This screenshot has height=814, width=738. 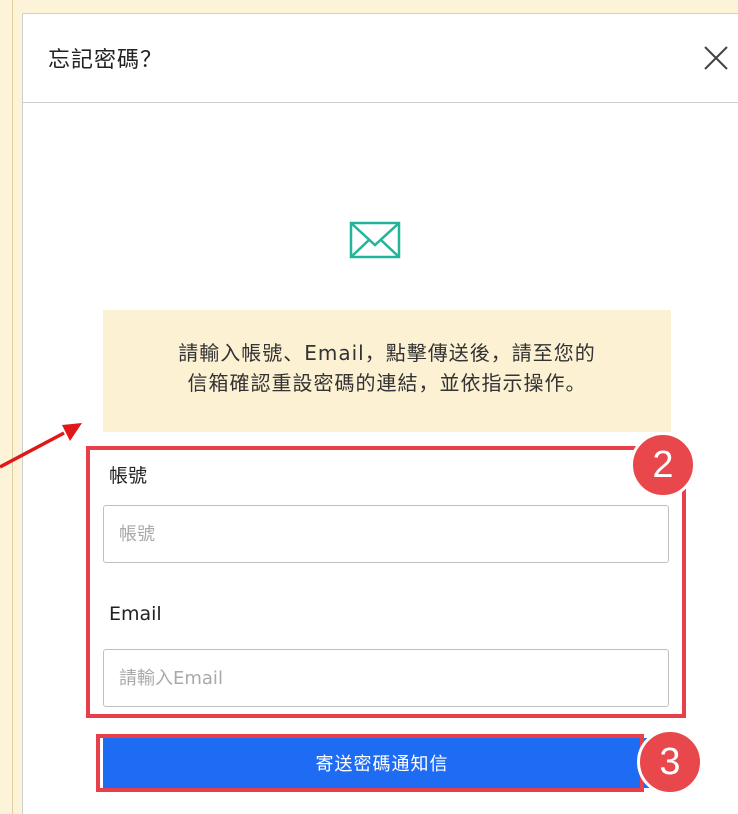 What do you see at coordinates (387, 383) in the screenshot?
I see `notice-line-2: 信箱確認重設密碼的連結，並依指示操作。` at bounding box center [387, 383].